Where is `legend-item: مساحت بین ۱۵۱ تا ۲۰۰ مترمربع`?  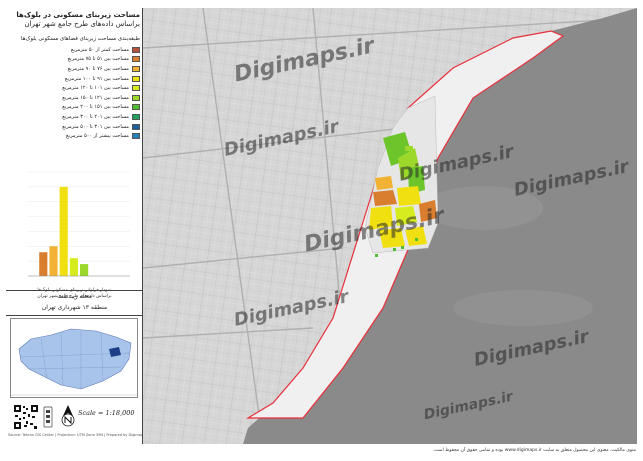
legend-item: مساحت بین ۱۵۱ تا ۲۰۰ مترمربع is located at coordinates (74, 108).